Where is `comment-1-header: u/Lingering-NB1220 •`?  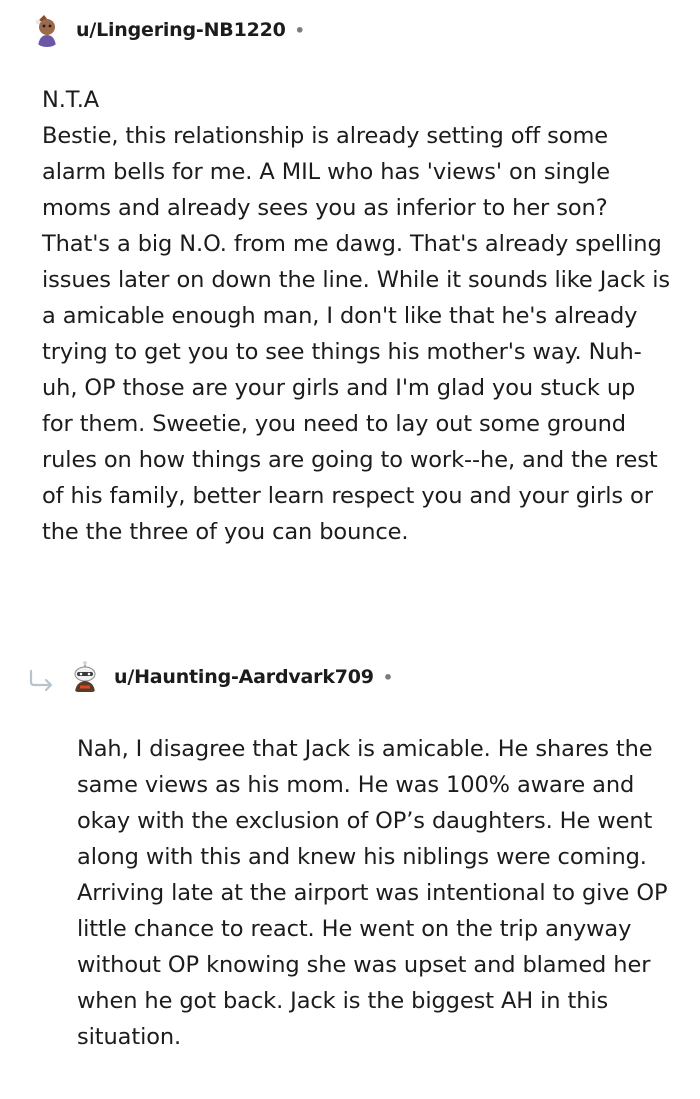 comment-1-header: u/Lingering-NB1220 • is located at coordinates (167, 30).